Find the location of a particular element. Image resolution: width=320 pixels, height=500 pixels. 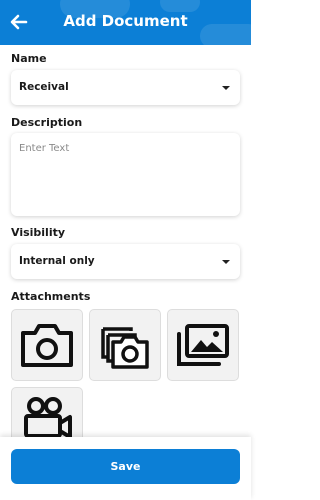

name-value: Receival is located at coordinates (44, 87).